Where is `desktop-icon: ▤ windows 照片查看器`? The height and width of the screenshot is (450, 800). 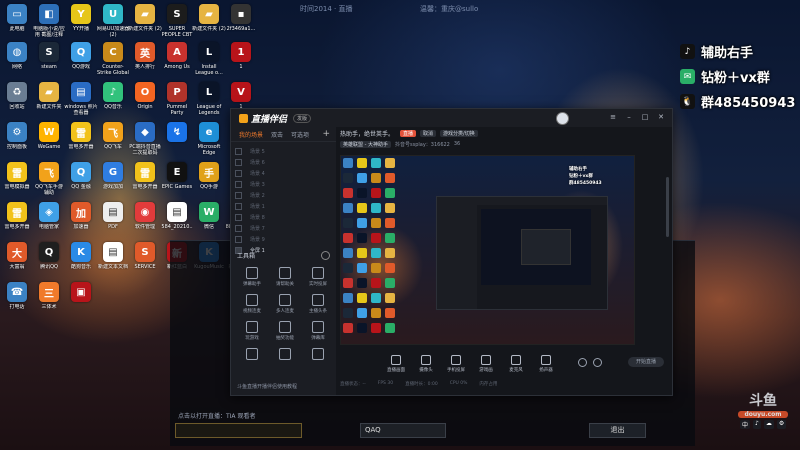
desktop-icon: ▤ windows 照片查看器 is located at coordinates (81, 99).